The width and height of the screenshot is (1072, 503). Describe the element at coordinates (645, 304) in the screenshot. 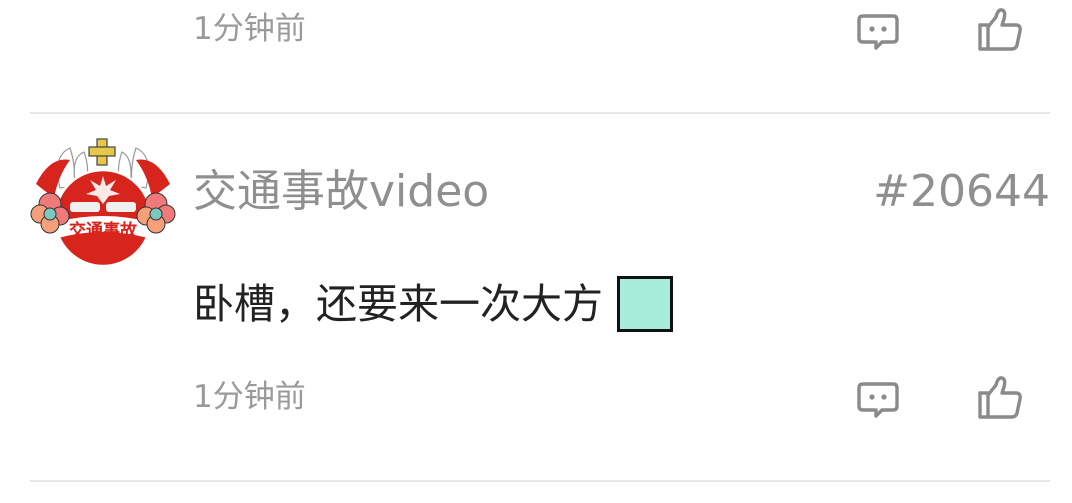

I see `emoji-image` at that location.